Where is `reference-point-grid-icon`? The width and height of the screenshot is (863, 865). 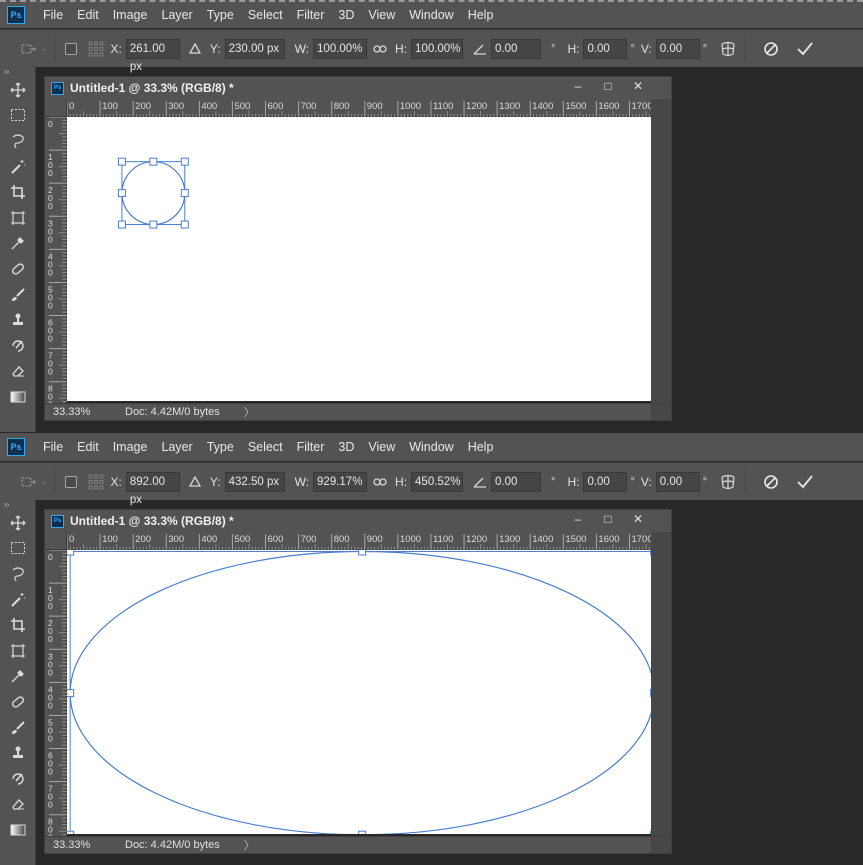
reference-point-grid-icon is located at coordinates (96, 482).